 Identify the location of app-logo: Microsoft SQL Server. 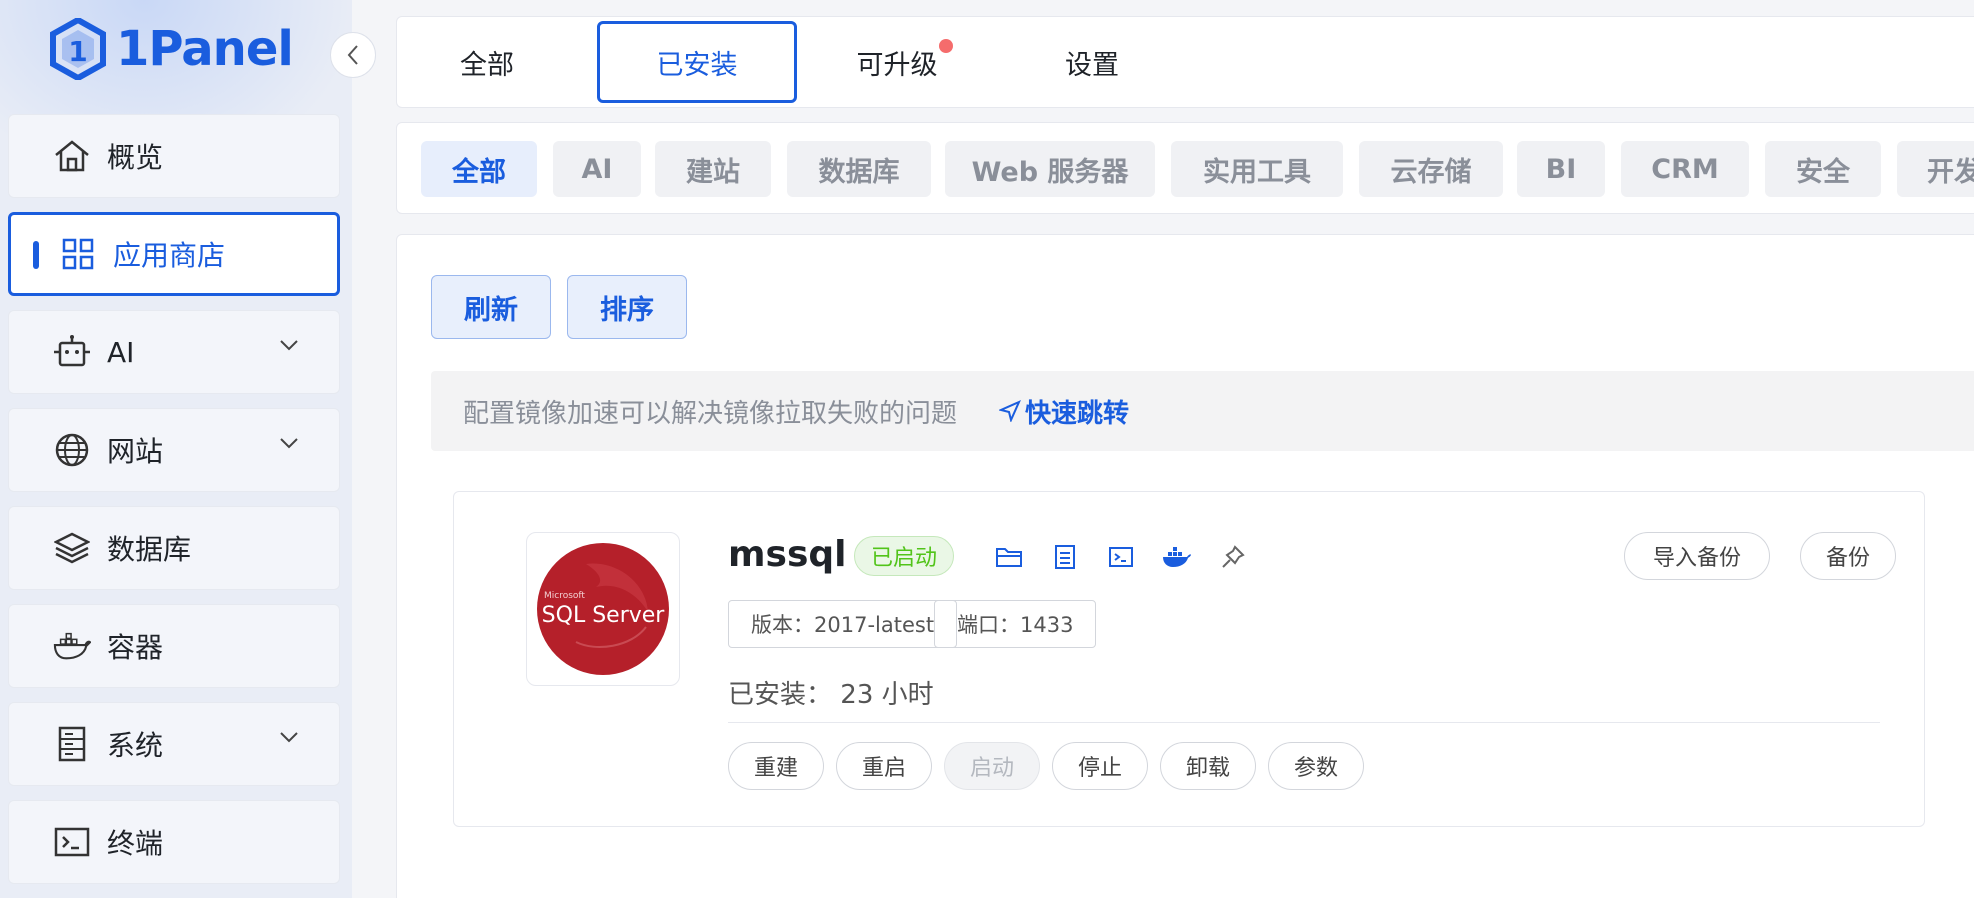
(603, 609).